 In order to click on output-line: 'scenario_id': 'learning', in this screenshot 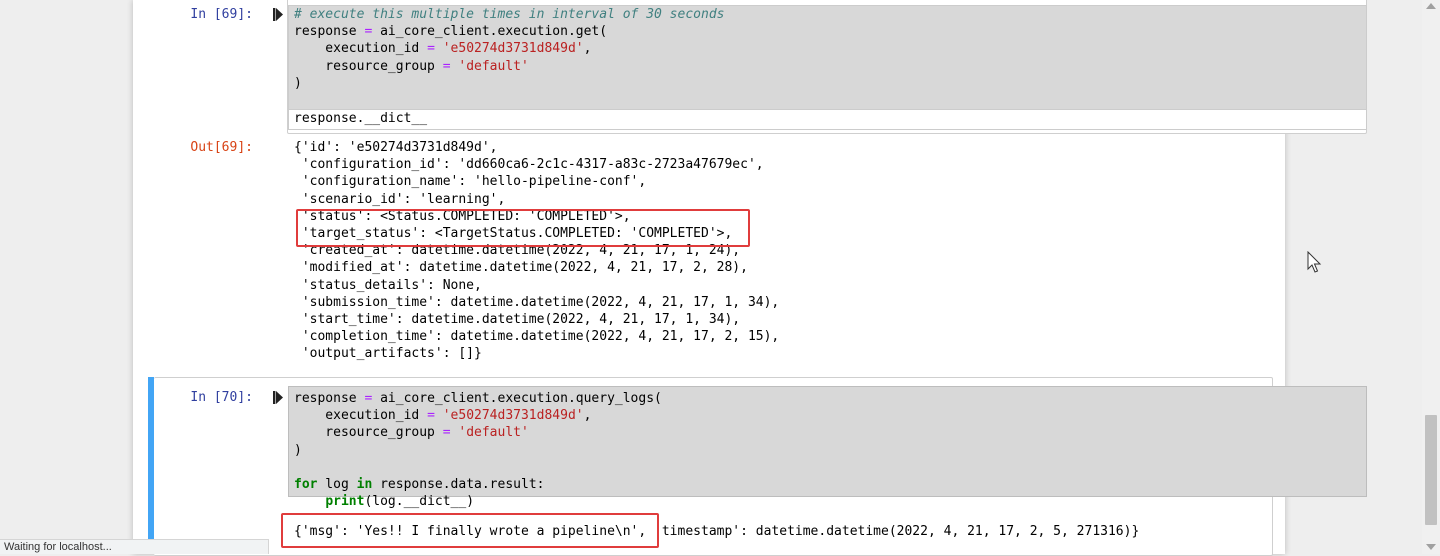, I will do `click(400, 199)`.